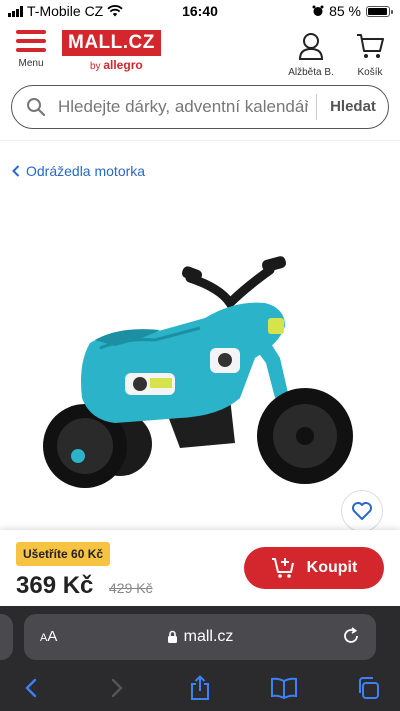 This screenshot has height=711, width=400. I want to click on search-button: Hledat, so click(353, 106).